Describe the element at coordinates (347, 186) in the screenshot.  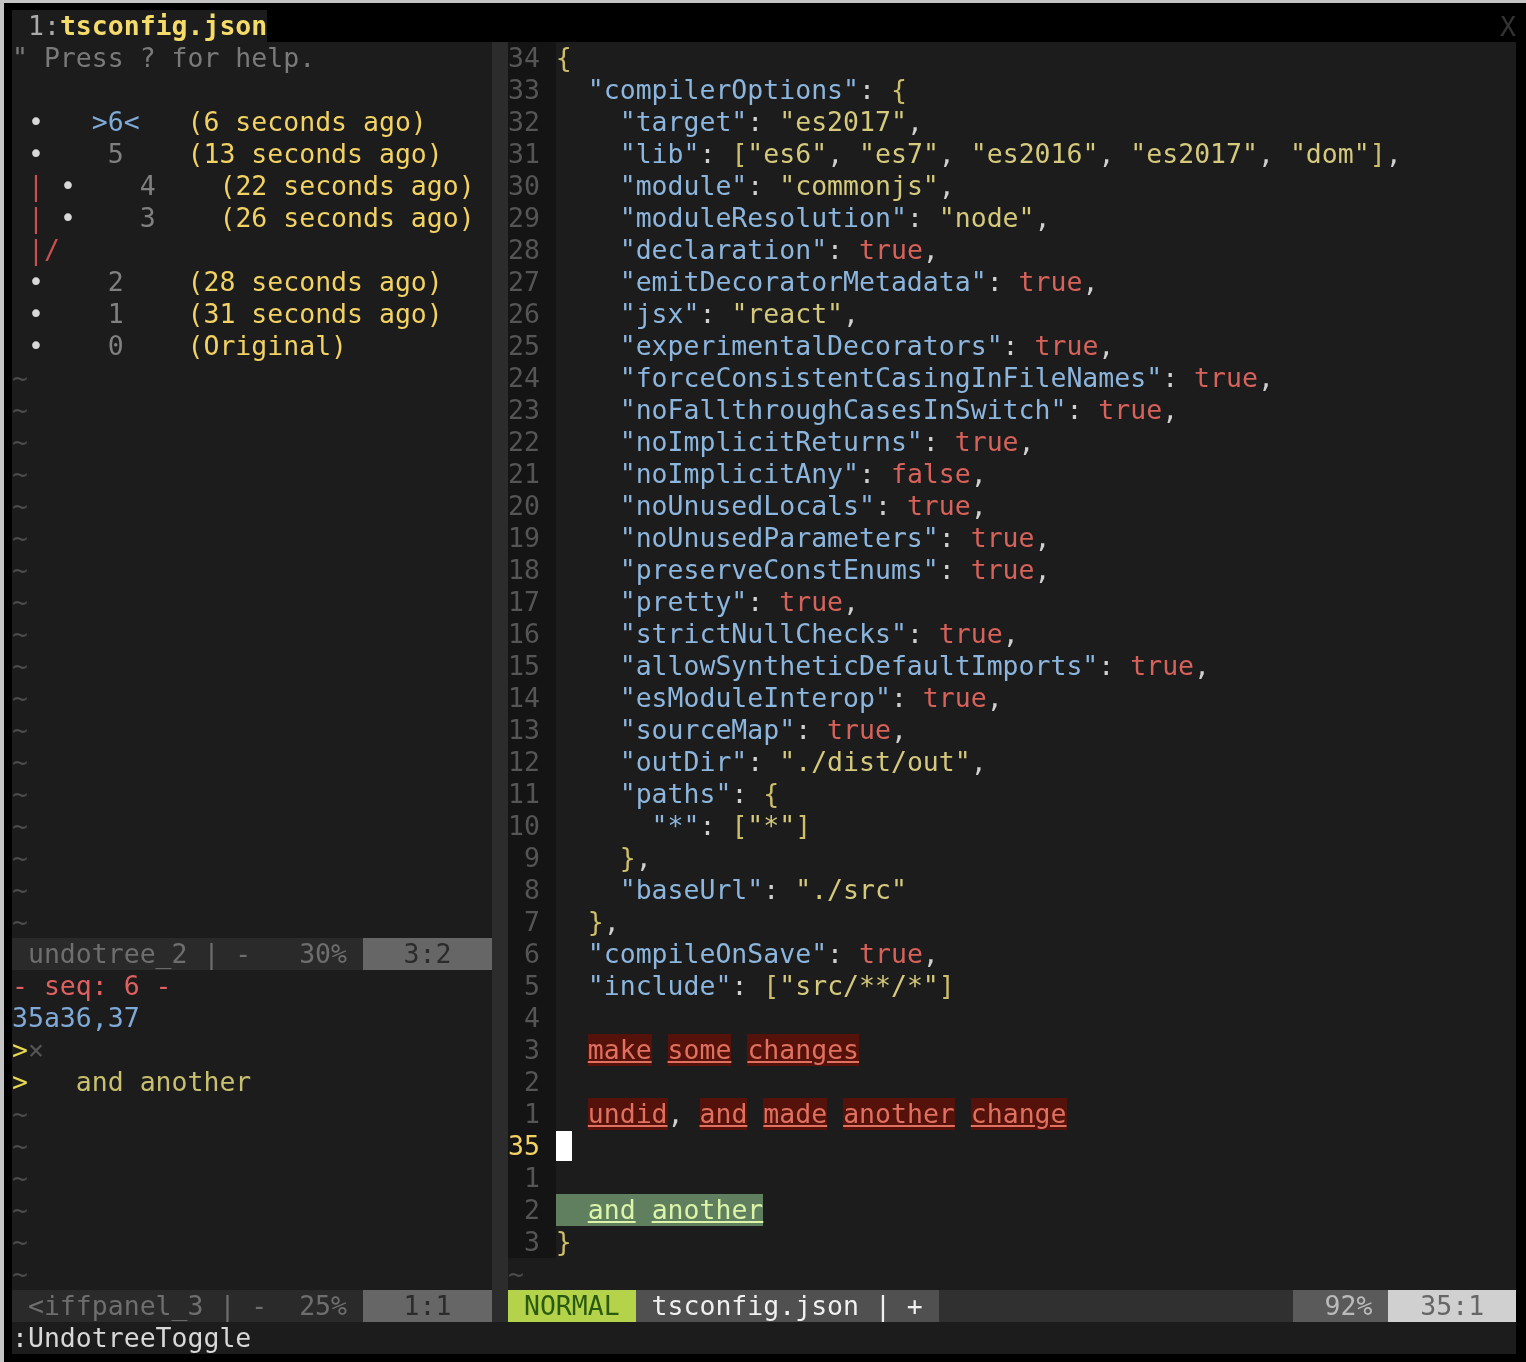
I see `undo-time: (22 seconds ago)` at that location.